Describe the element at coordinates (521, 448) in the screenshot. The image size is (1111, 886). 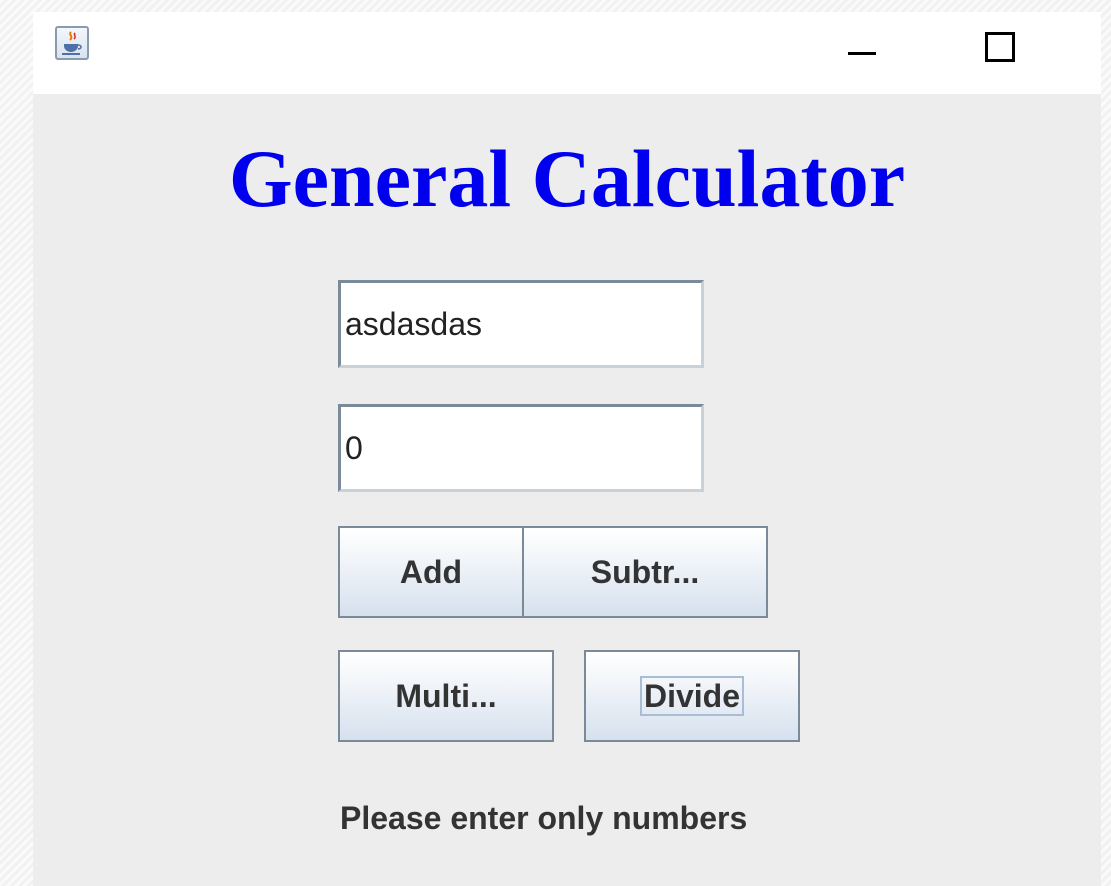
I see `second-number-input` at that location.